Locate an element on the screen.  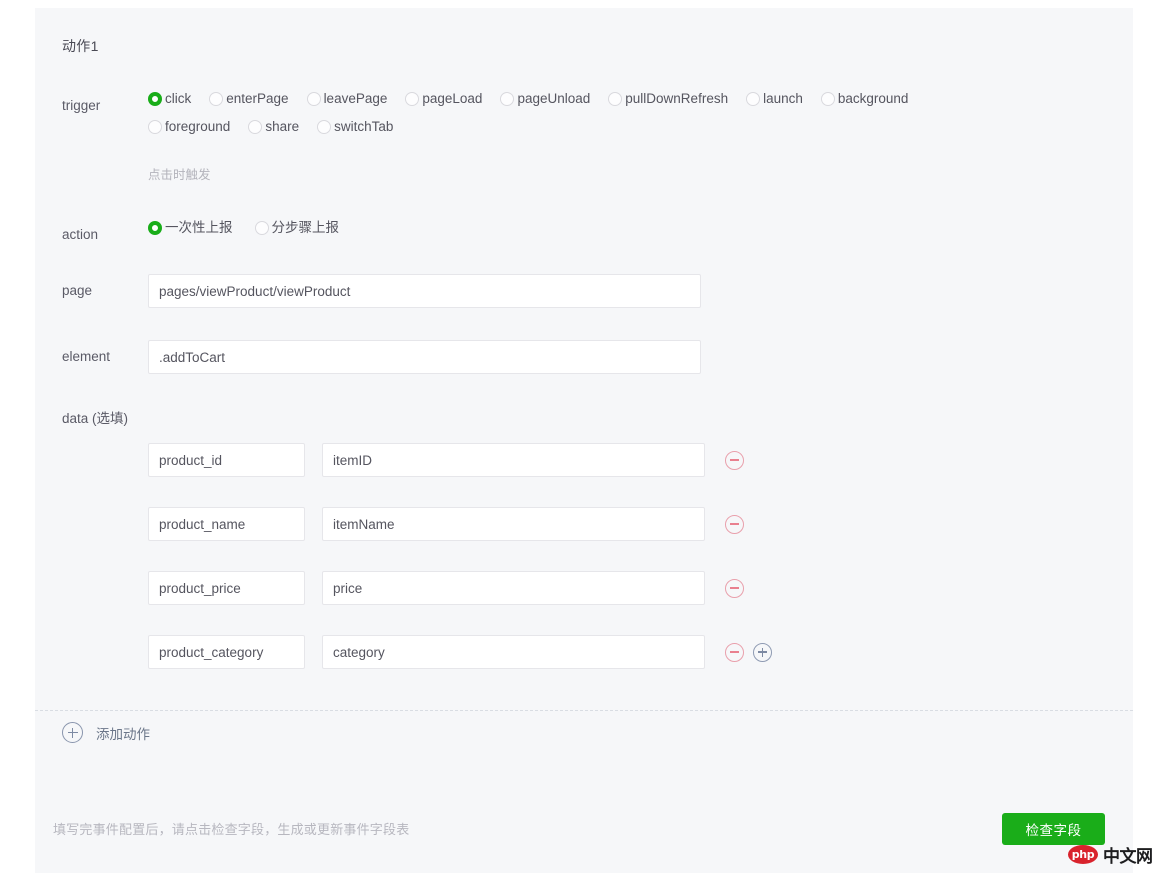
trigger-option-foreground: foreground is located at coordinates (189, 127).